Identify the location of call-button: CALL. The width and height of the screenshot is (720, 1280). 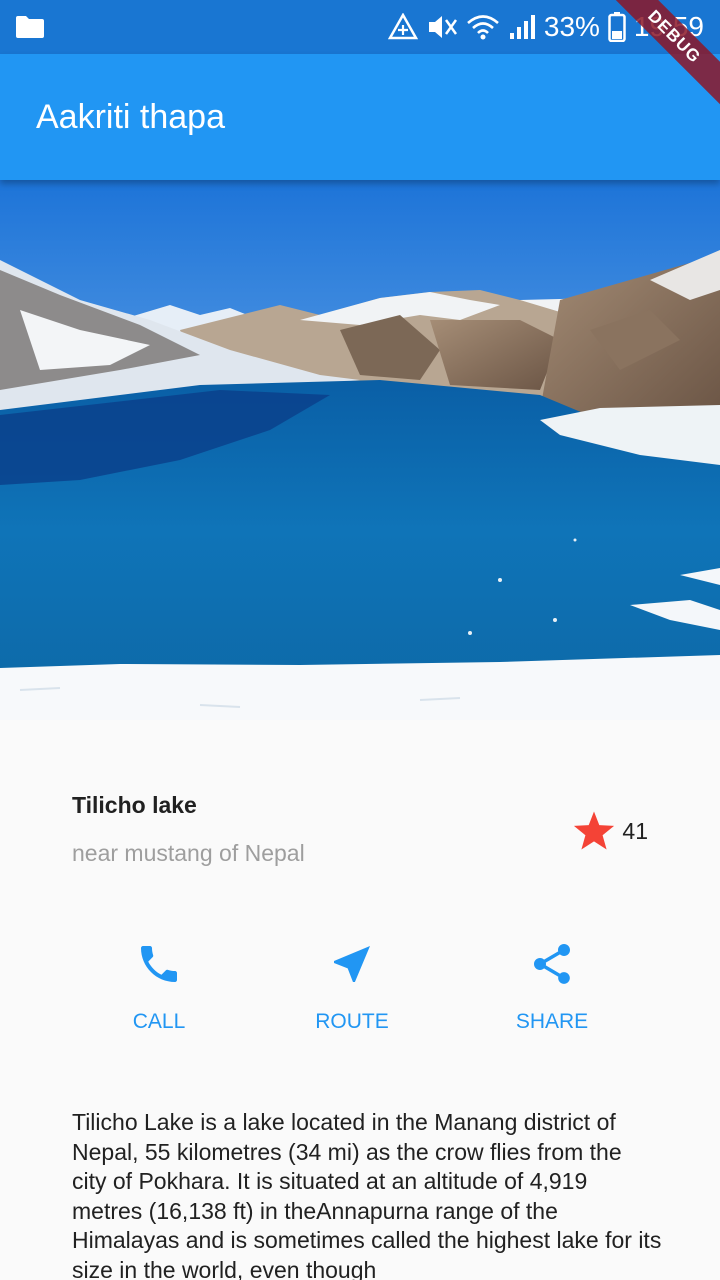
(159, 987).